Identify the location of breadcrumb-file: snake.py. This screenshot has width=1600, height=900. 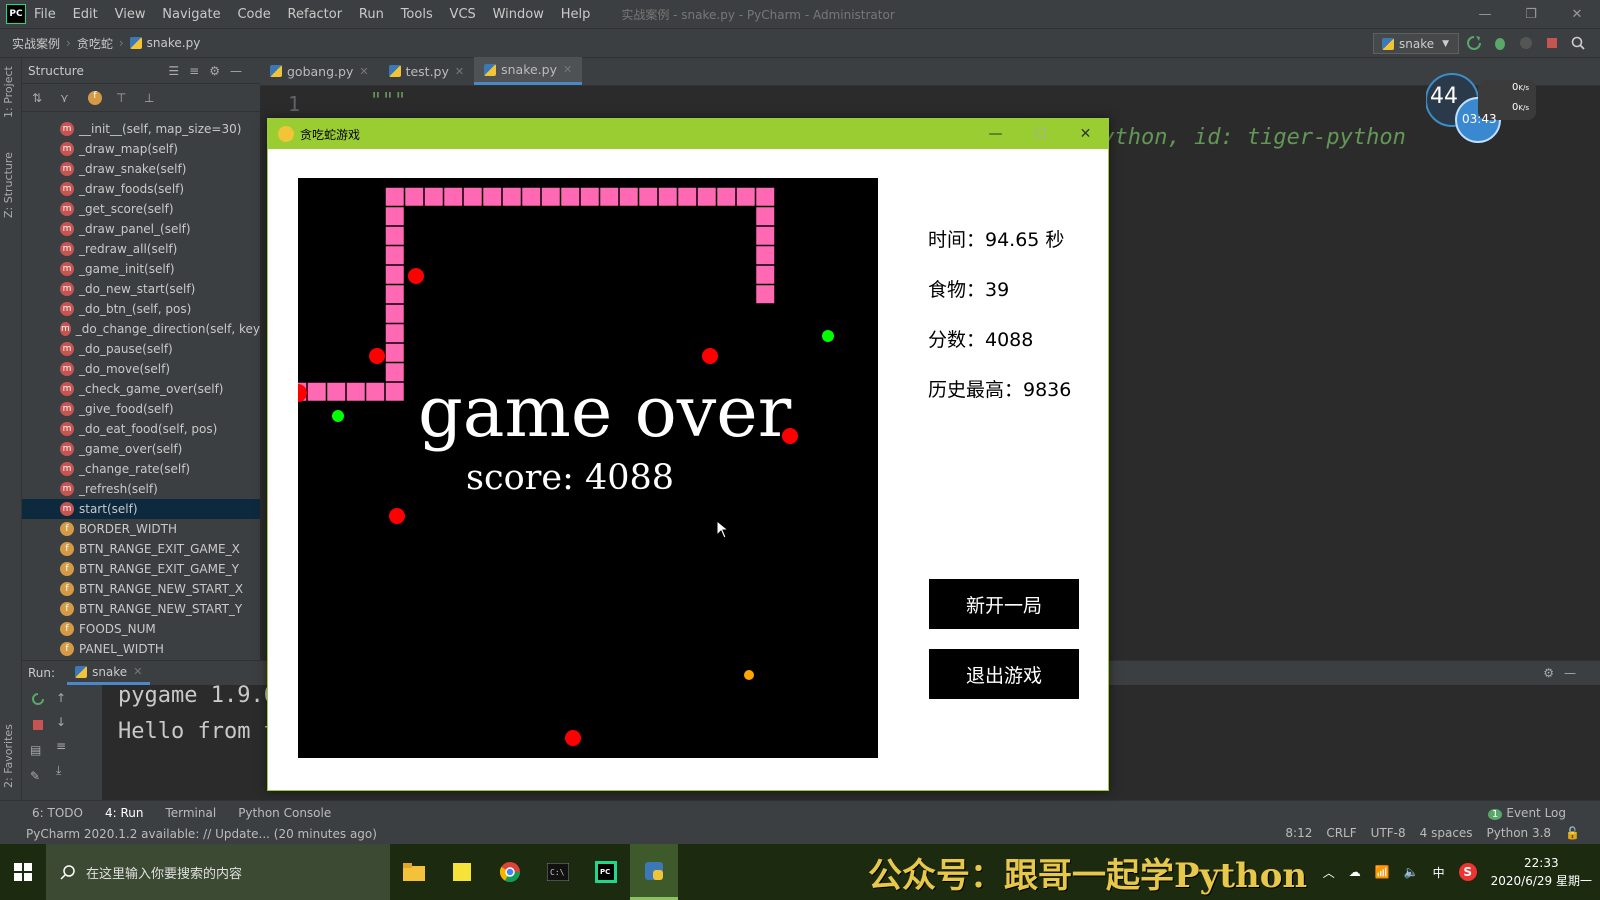
(174, 43).